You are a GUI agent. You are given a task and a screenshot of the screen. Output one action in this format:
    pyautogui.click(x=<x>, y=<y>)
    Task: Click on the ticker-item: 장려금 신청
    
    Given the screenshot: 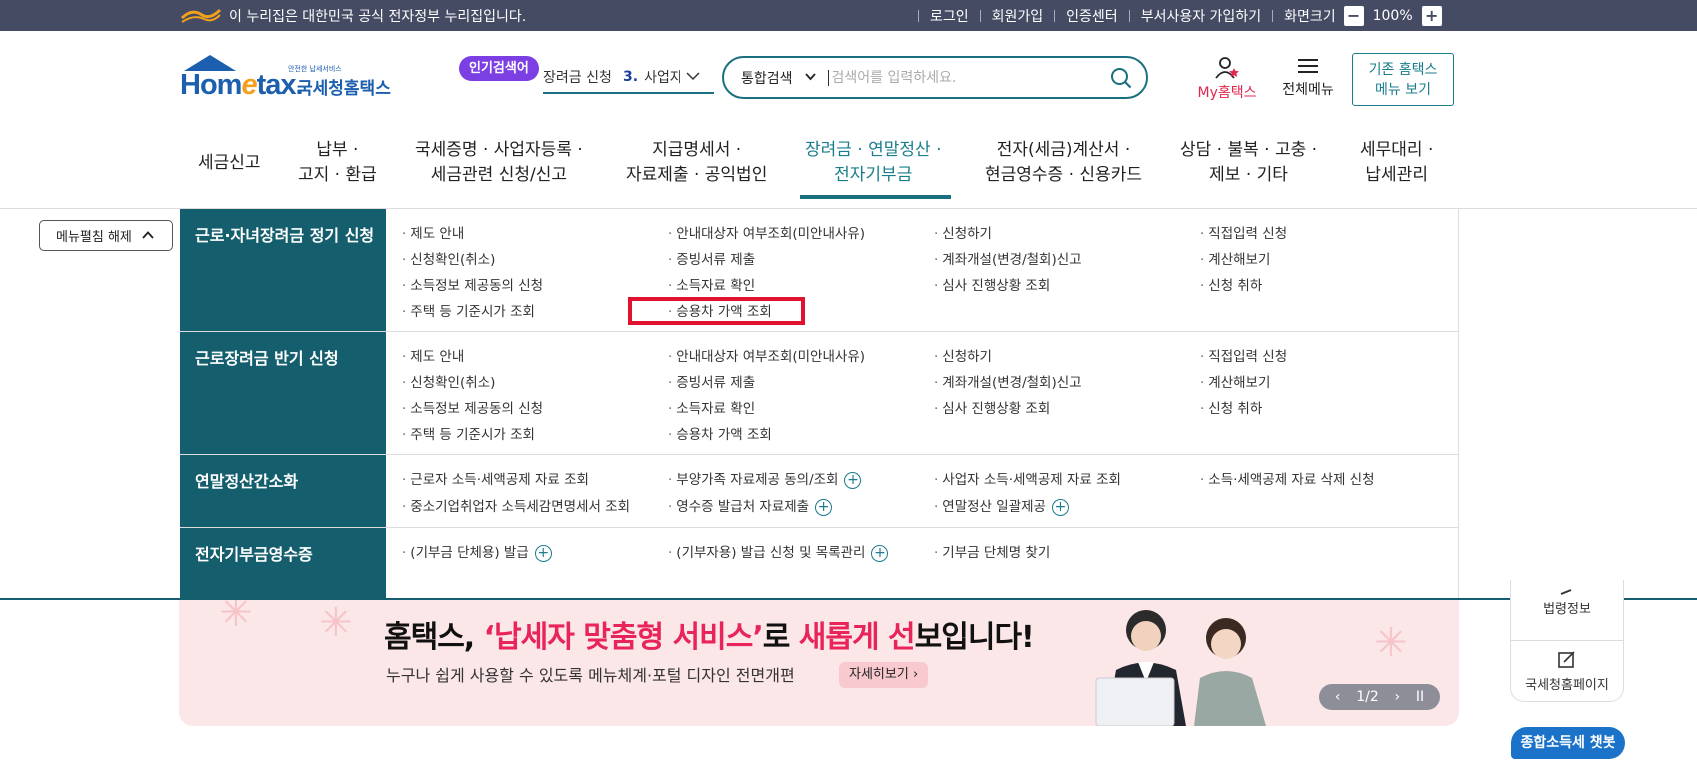 What is the action you would take?
    pyautogui.click(x=578, y=77)
    